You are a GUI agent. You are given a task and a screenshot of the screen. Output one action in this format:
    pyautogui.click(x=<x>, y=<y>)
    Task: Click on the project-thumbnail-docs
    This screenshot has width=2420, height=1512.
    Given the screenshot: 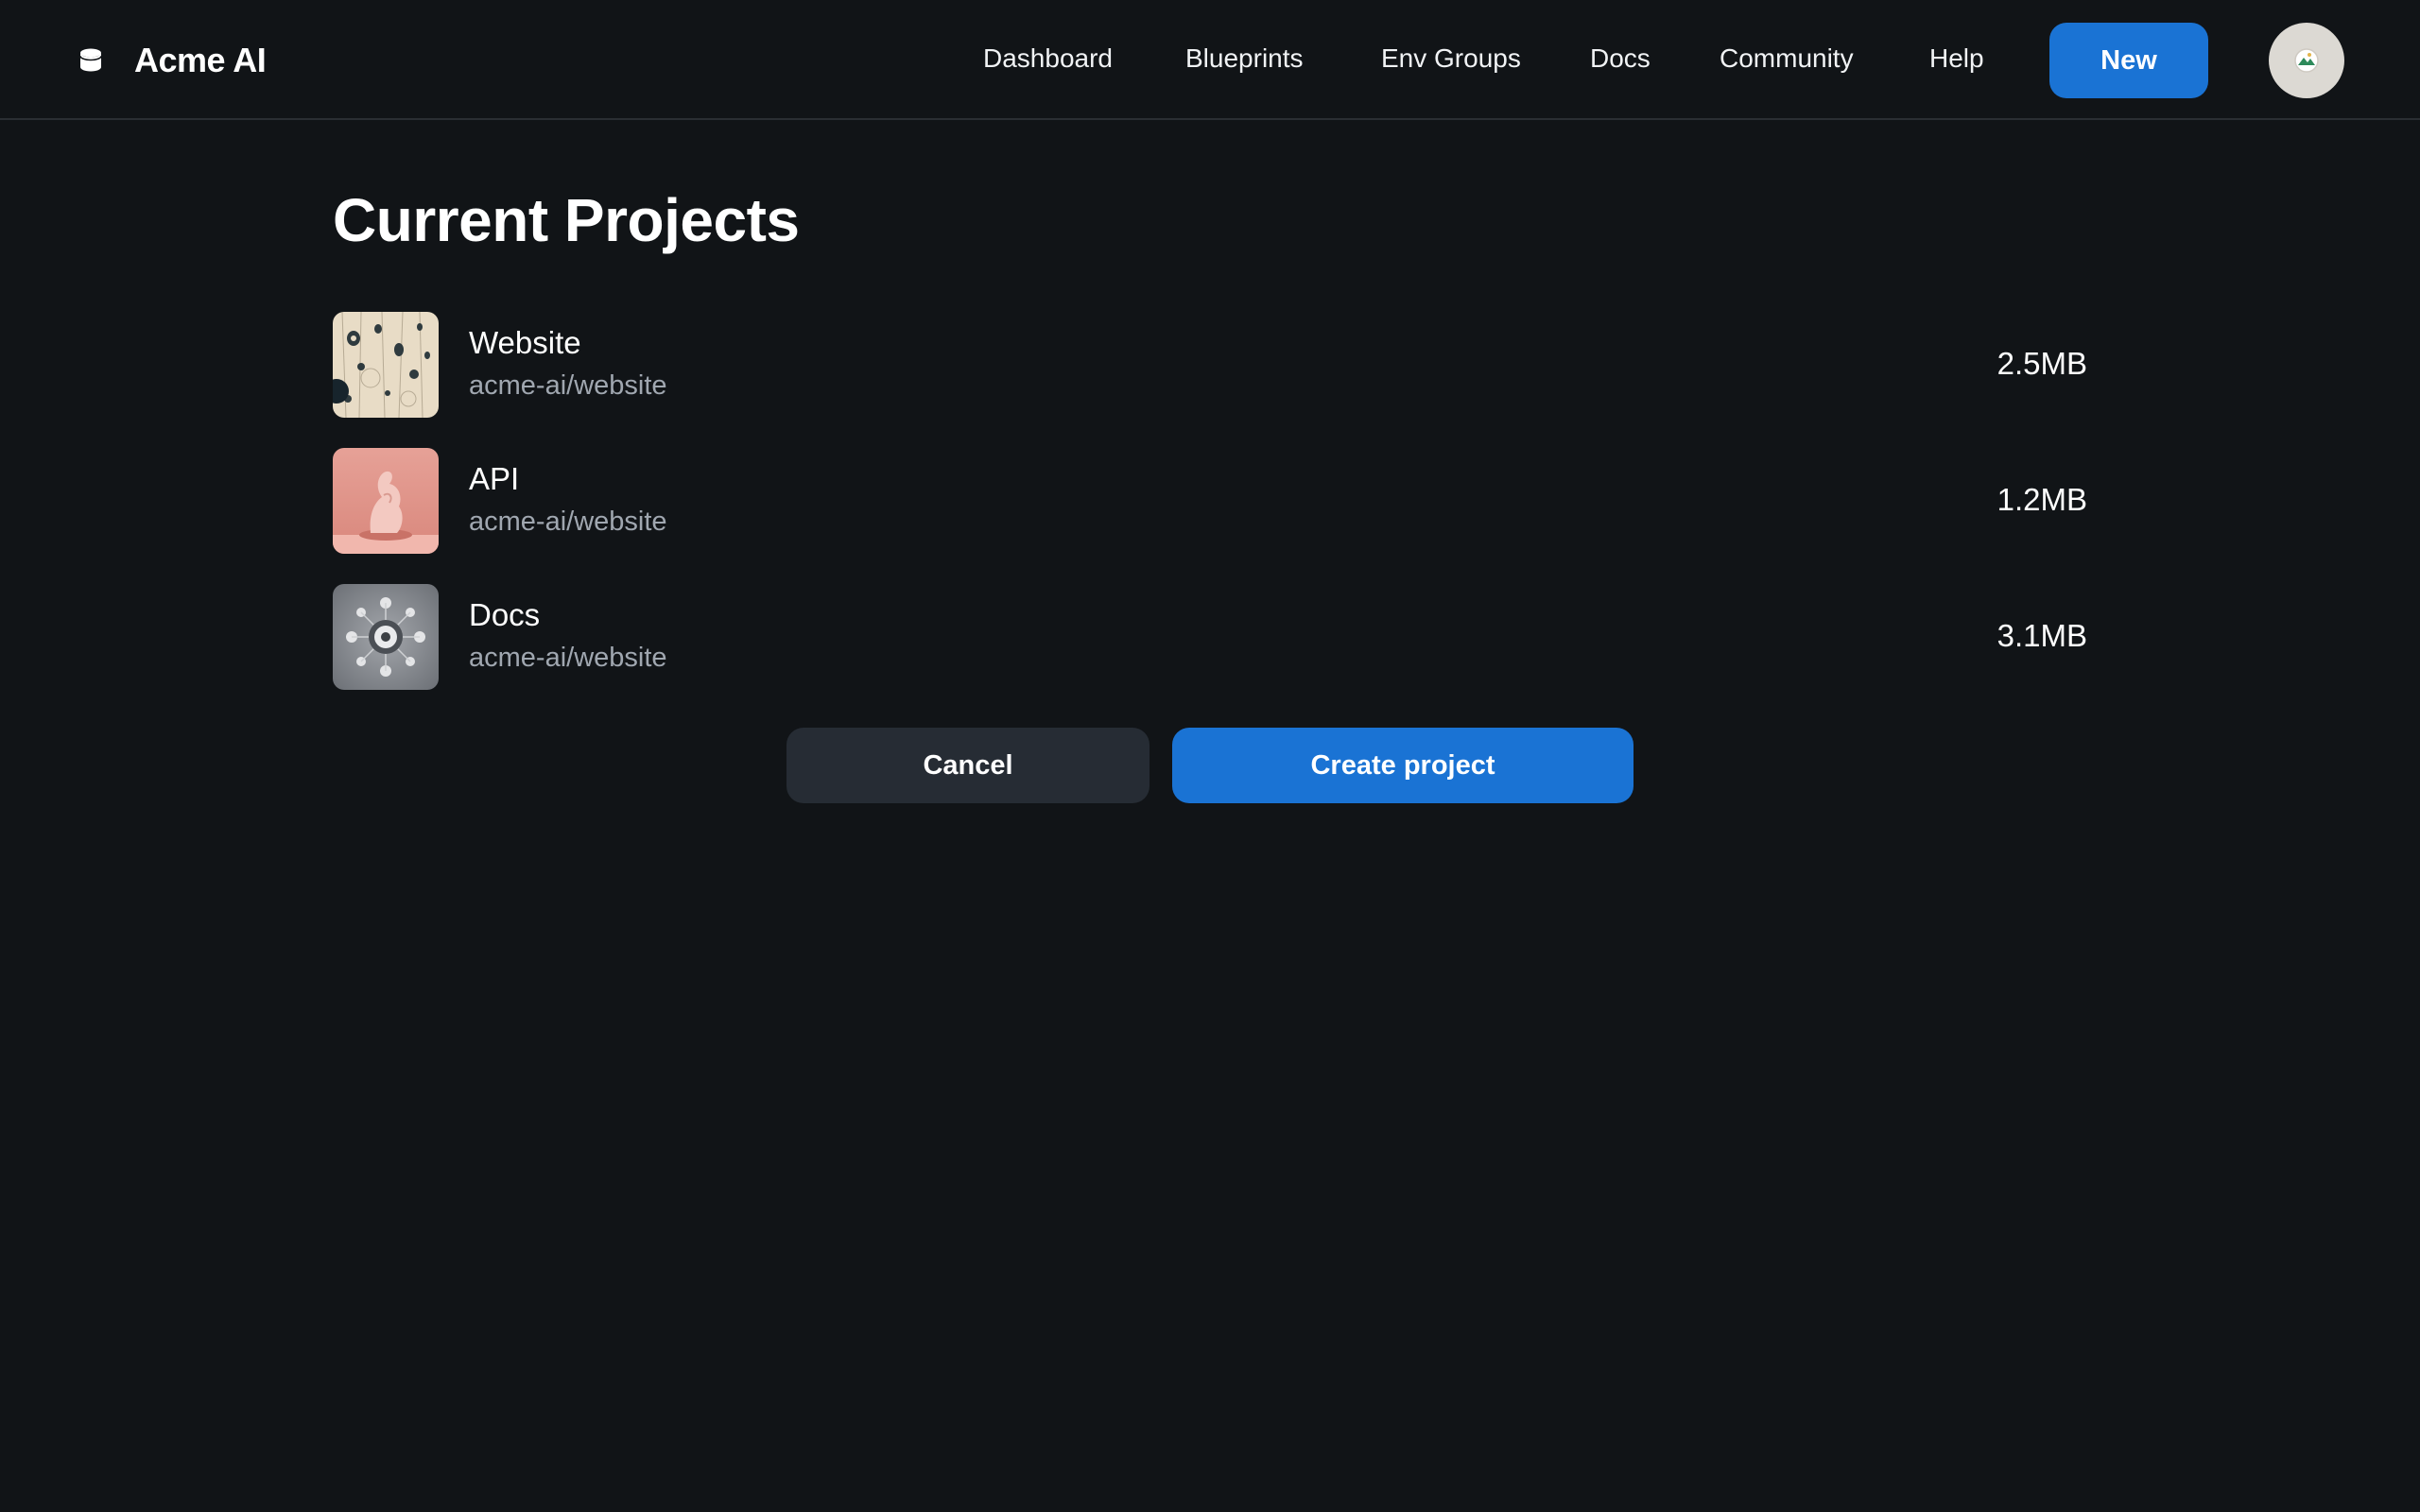 What is the action you would take?
    pyautogui.click(x=386, y=637)
    